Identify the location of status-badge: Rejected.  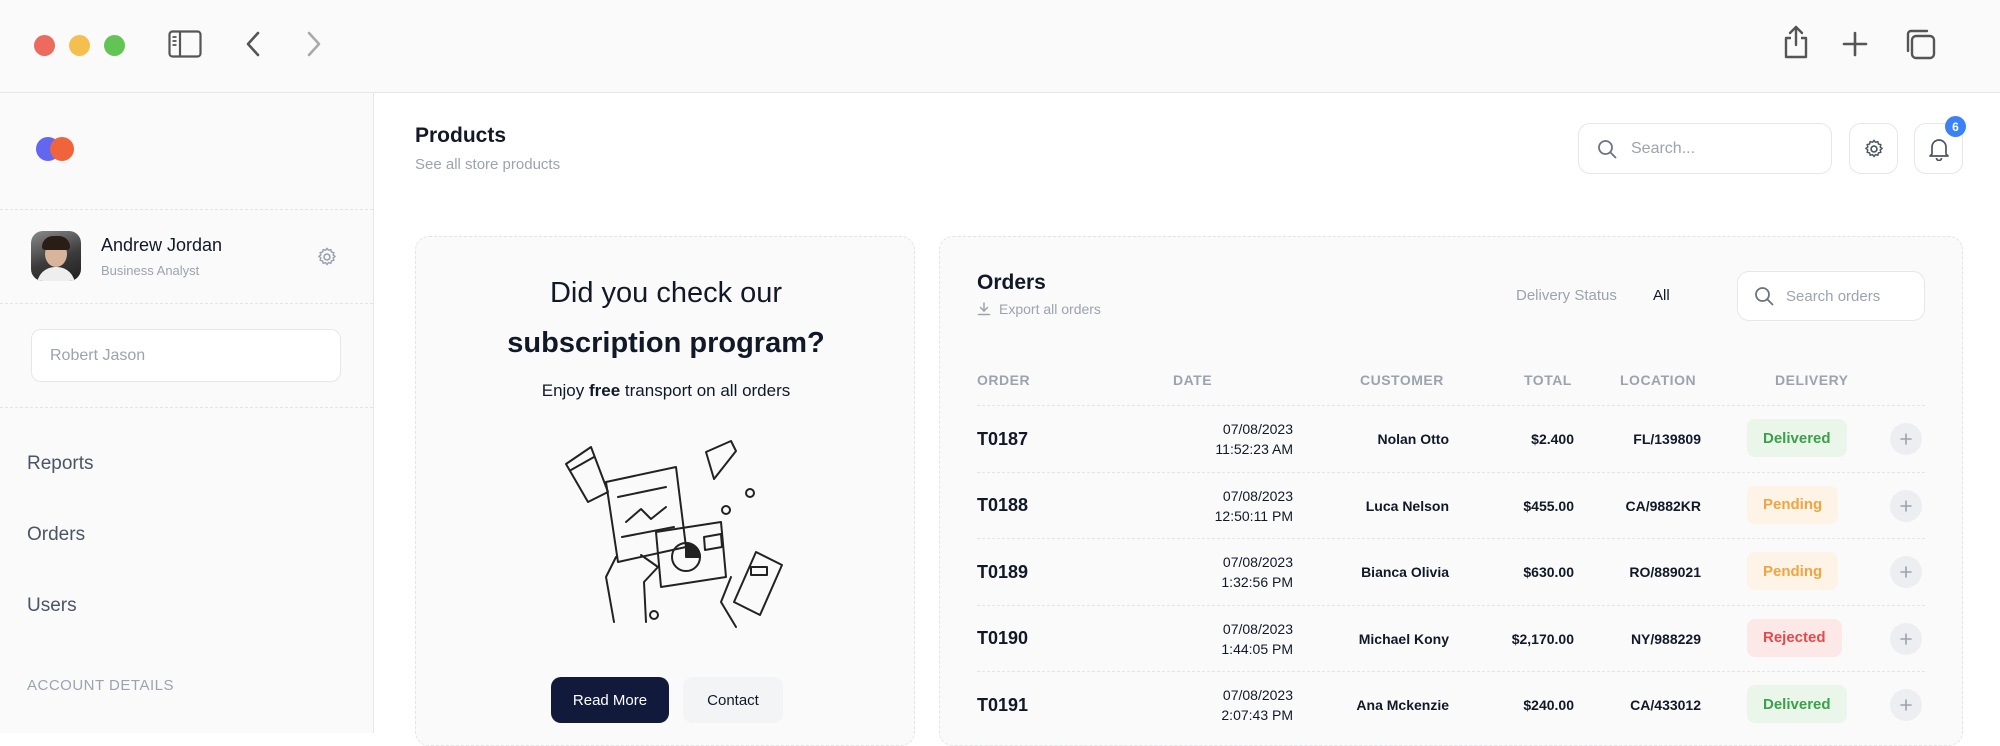
(1794, 637).